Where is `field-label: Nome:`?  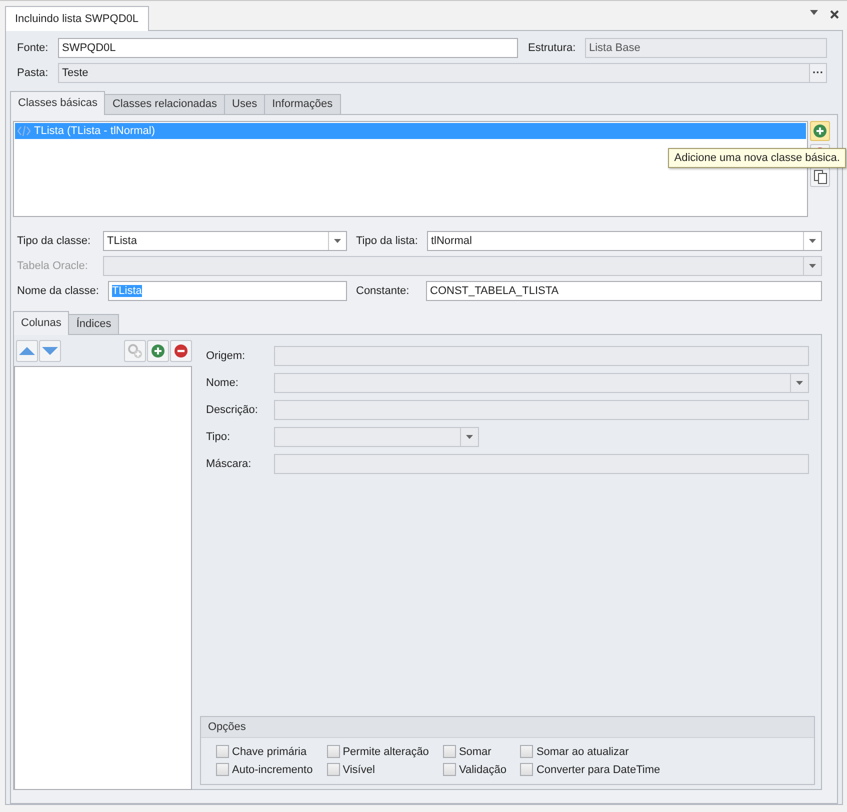 field-label: Nome: is located at coordinates (223, 383).